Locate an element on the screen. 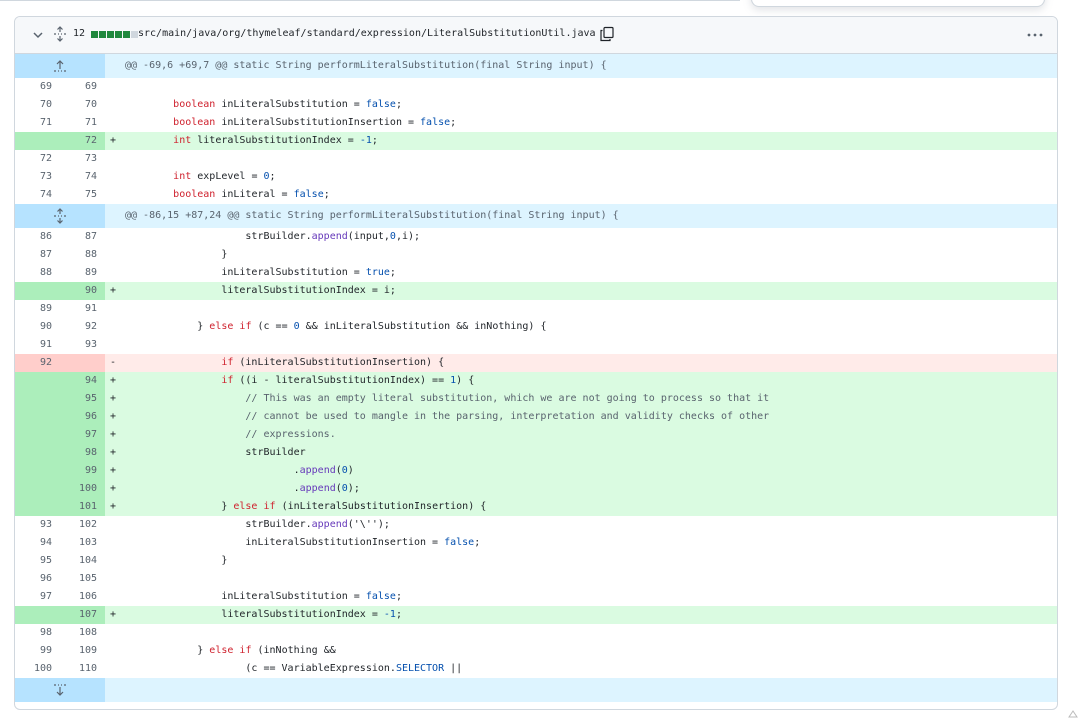  new-line-number: 102 is located at coordinates (78, 525).